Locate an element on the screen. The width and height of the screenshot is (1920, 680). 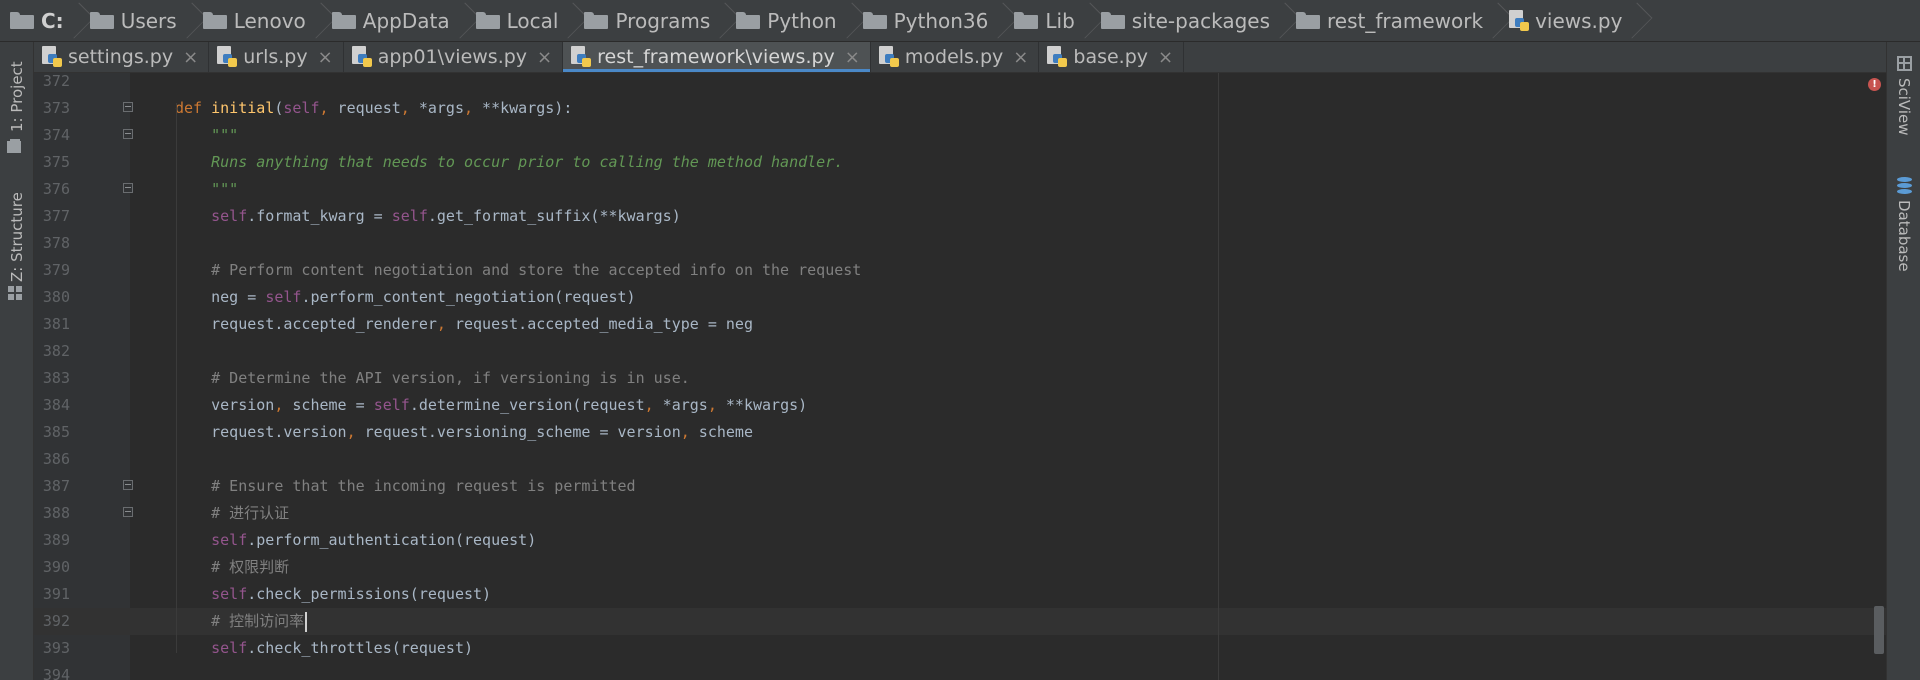
right-tool-strip: SciView Database is located at coordinates (1903, 361).